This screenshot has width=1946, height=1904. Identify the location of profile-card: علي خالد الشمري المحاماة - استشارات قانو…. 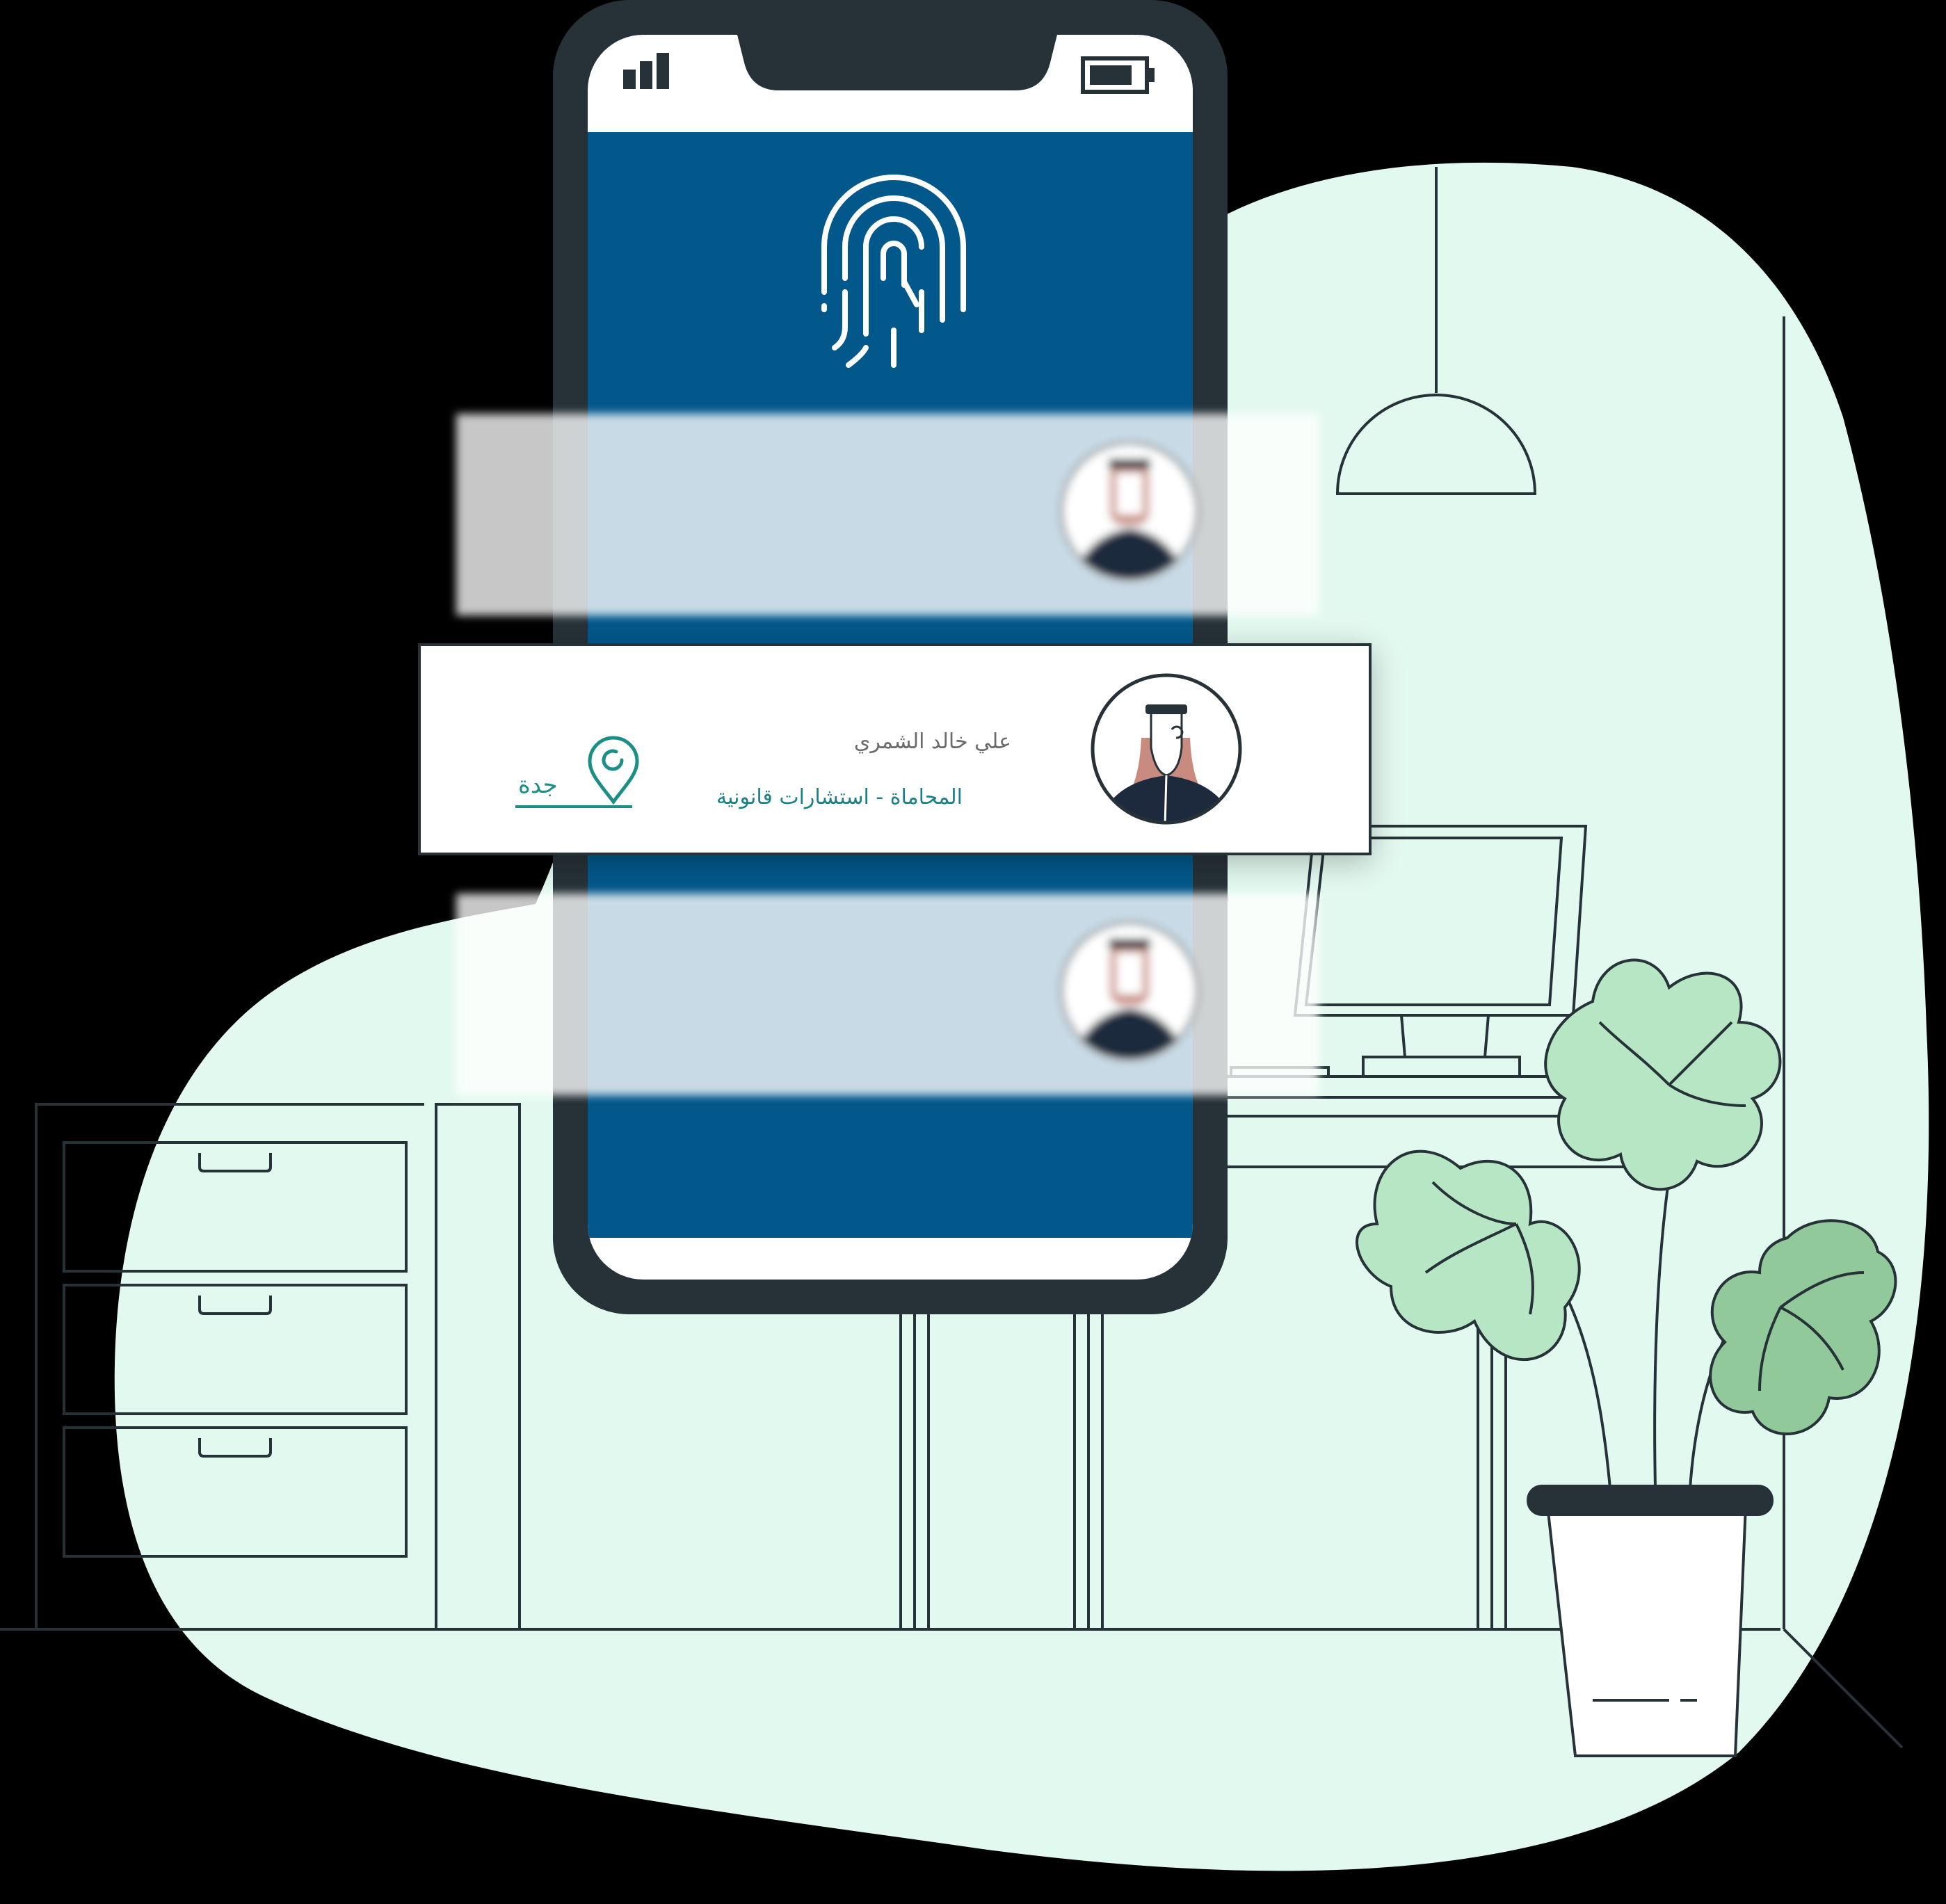
(895, 749).